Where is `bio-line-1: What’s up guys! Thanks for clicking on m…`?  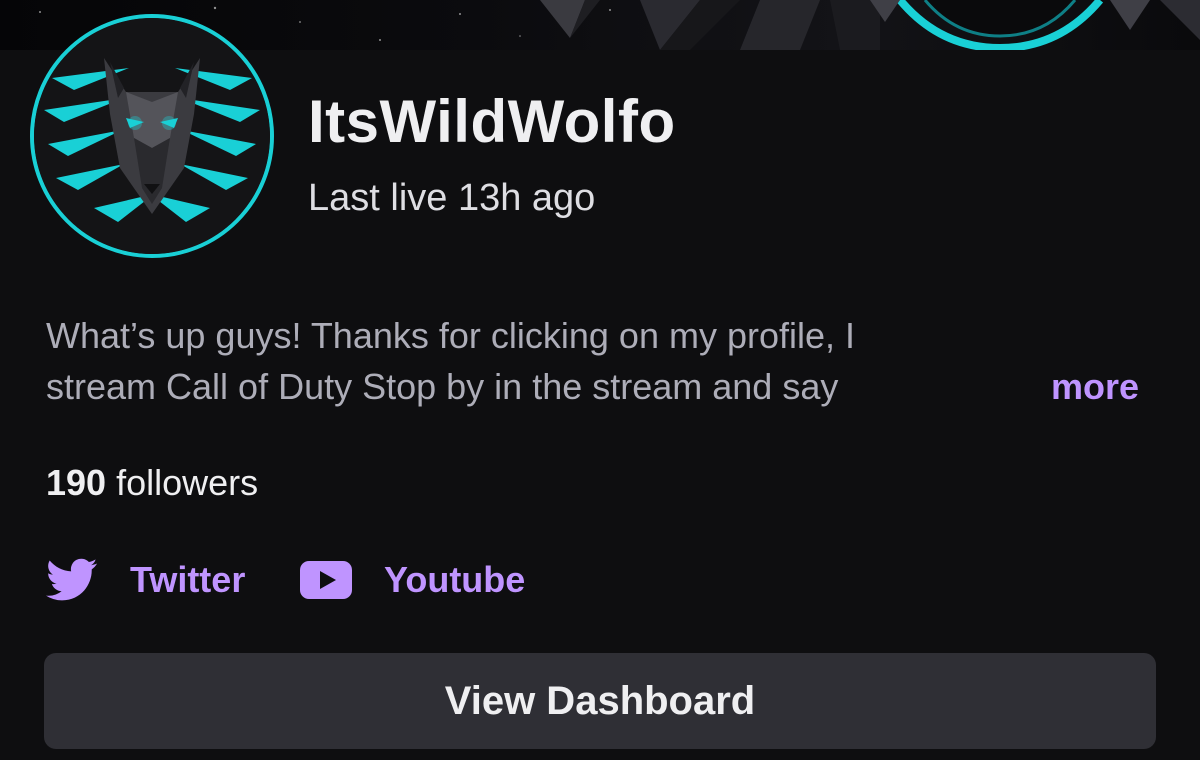
bio-line-1: What’s up guys! Thanks for clicking on m… is located at coordinates (451, 335).